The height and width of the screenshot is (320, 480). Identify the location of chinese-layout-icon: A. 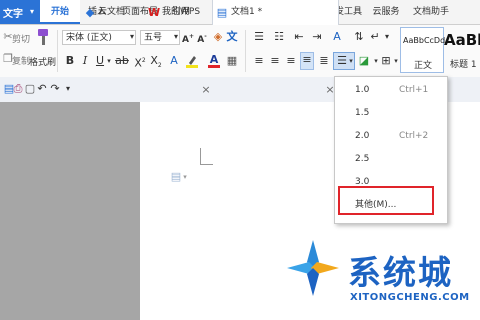
(337, 37).